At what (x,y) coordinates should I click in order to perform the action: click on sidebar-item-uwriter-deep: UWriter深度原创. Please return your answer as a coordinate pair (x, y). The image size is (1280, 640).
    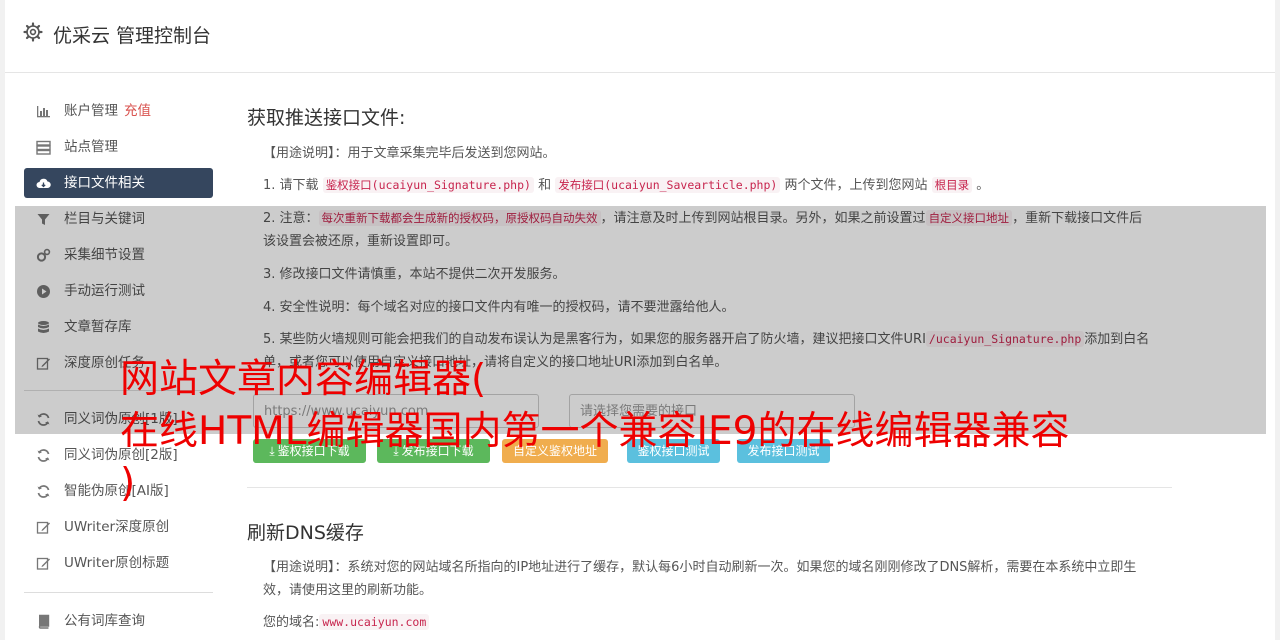
    Looking at the image, I should click on (118, 527).